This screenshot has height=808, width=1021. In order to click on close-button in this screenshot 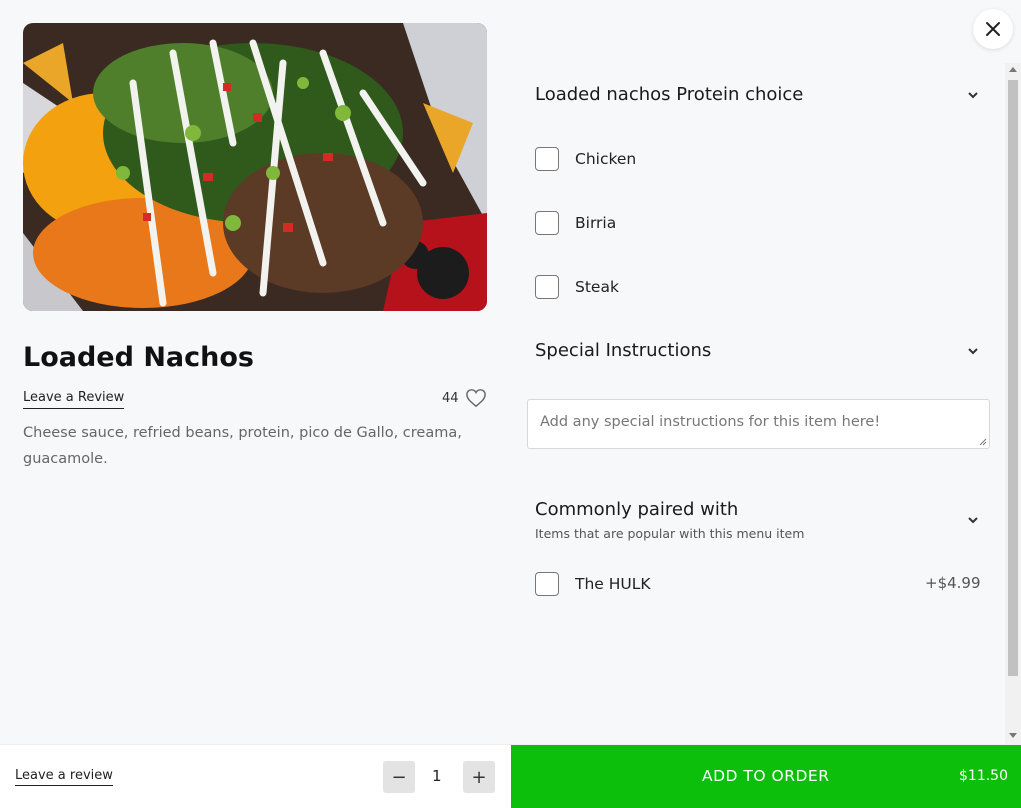, I will do `click(993, 29)`.